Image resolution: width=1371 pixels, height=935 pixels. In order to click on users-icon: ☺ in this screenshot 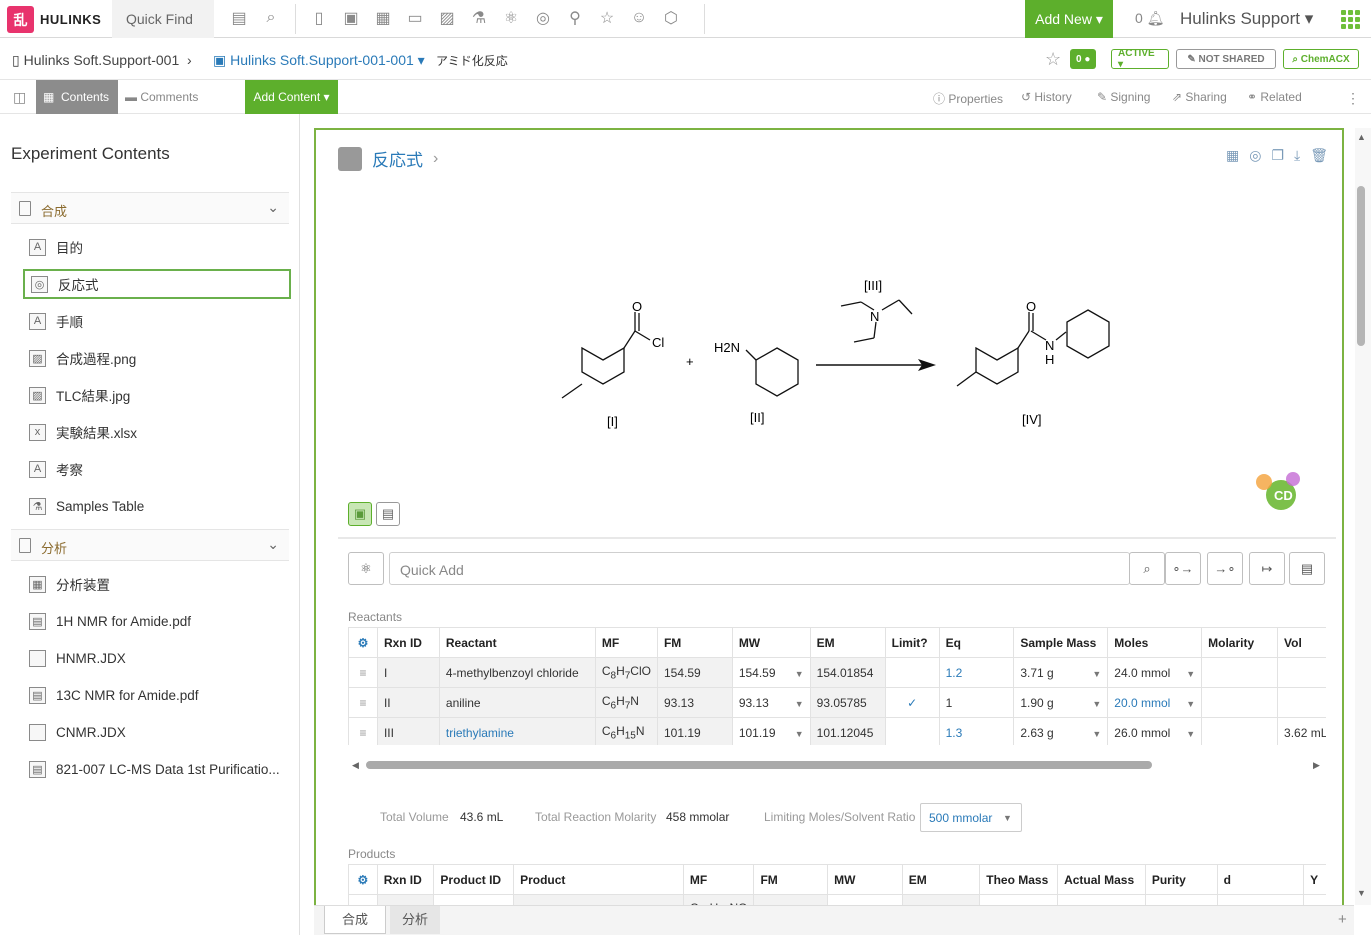, I will do `click(639, 18)`.